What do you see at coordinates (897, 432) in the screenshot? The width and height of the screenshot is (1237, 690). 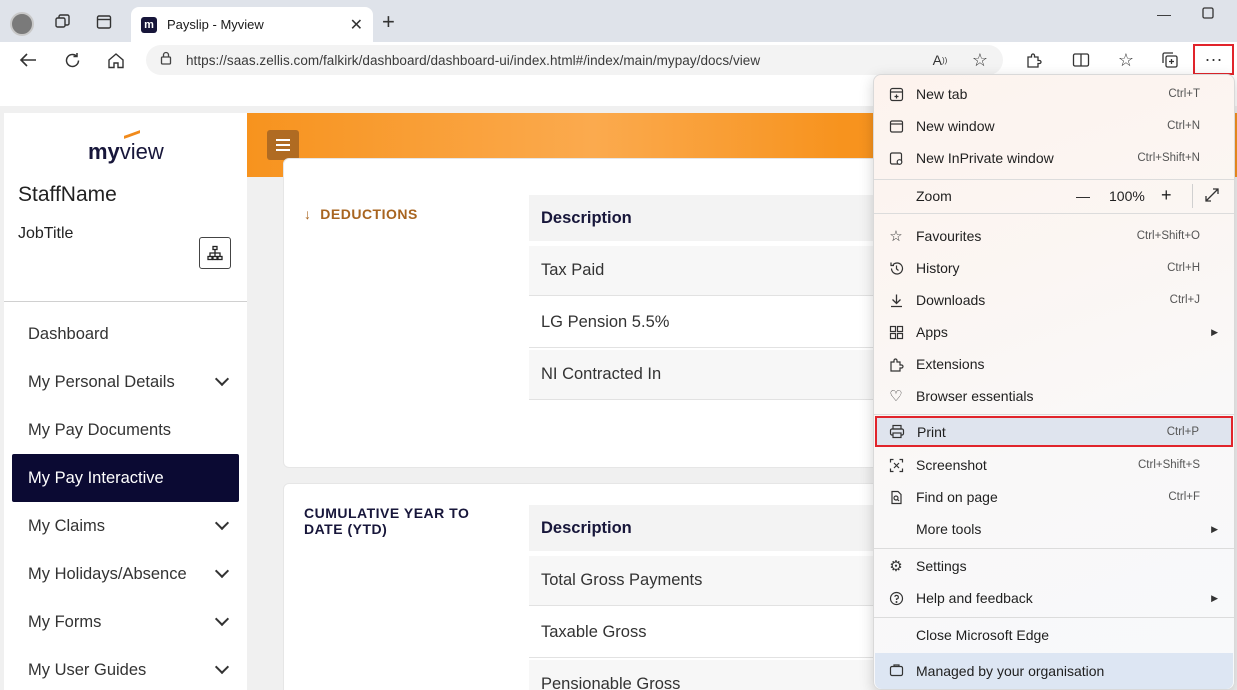 I see `printer-icon` at bounding box center [897, 432].